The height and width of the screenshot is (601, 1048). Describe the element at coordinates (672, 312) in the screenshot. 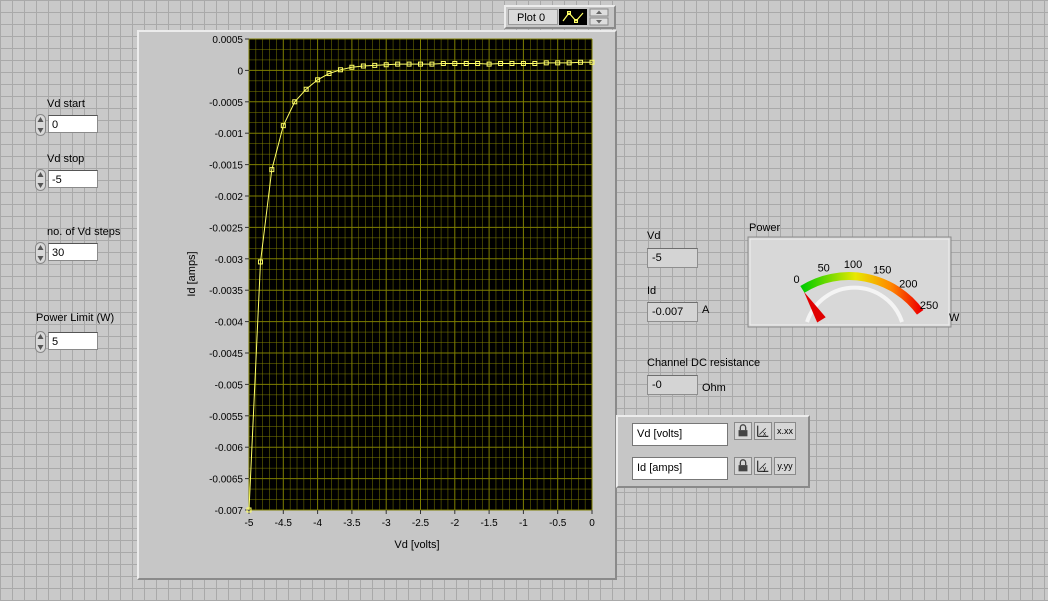

I see `id-indicator: -0.007` at that location.